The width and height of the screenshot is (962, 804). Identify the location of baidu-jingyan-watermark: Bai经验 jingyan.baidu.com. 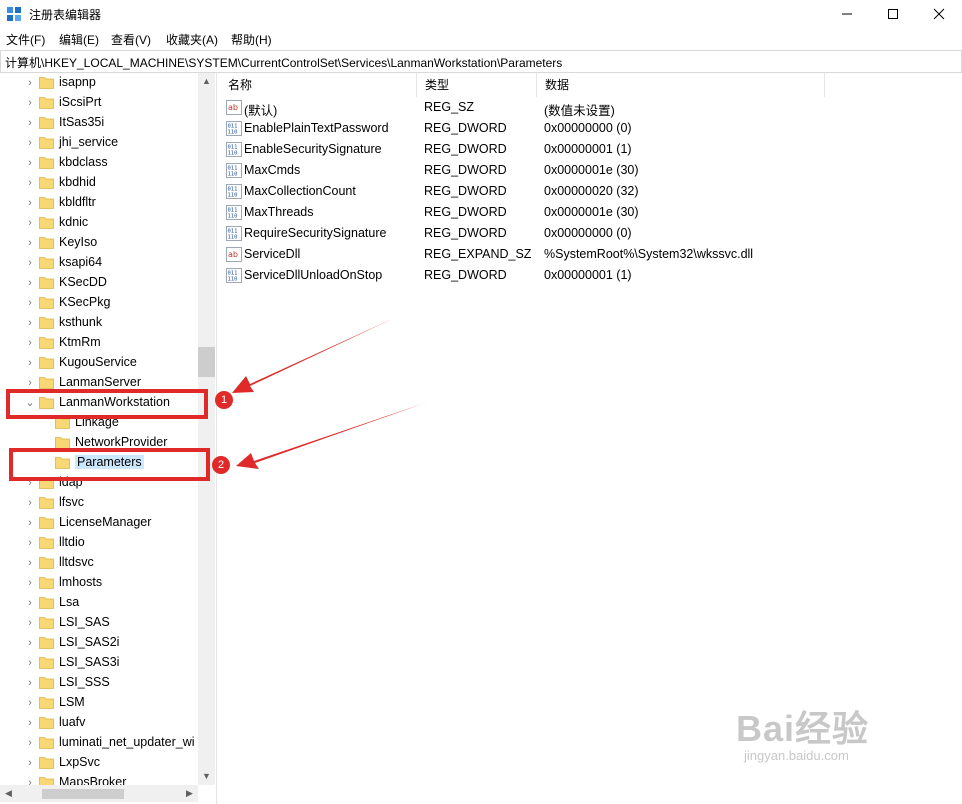
(836, 731).